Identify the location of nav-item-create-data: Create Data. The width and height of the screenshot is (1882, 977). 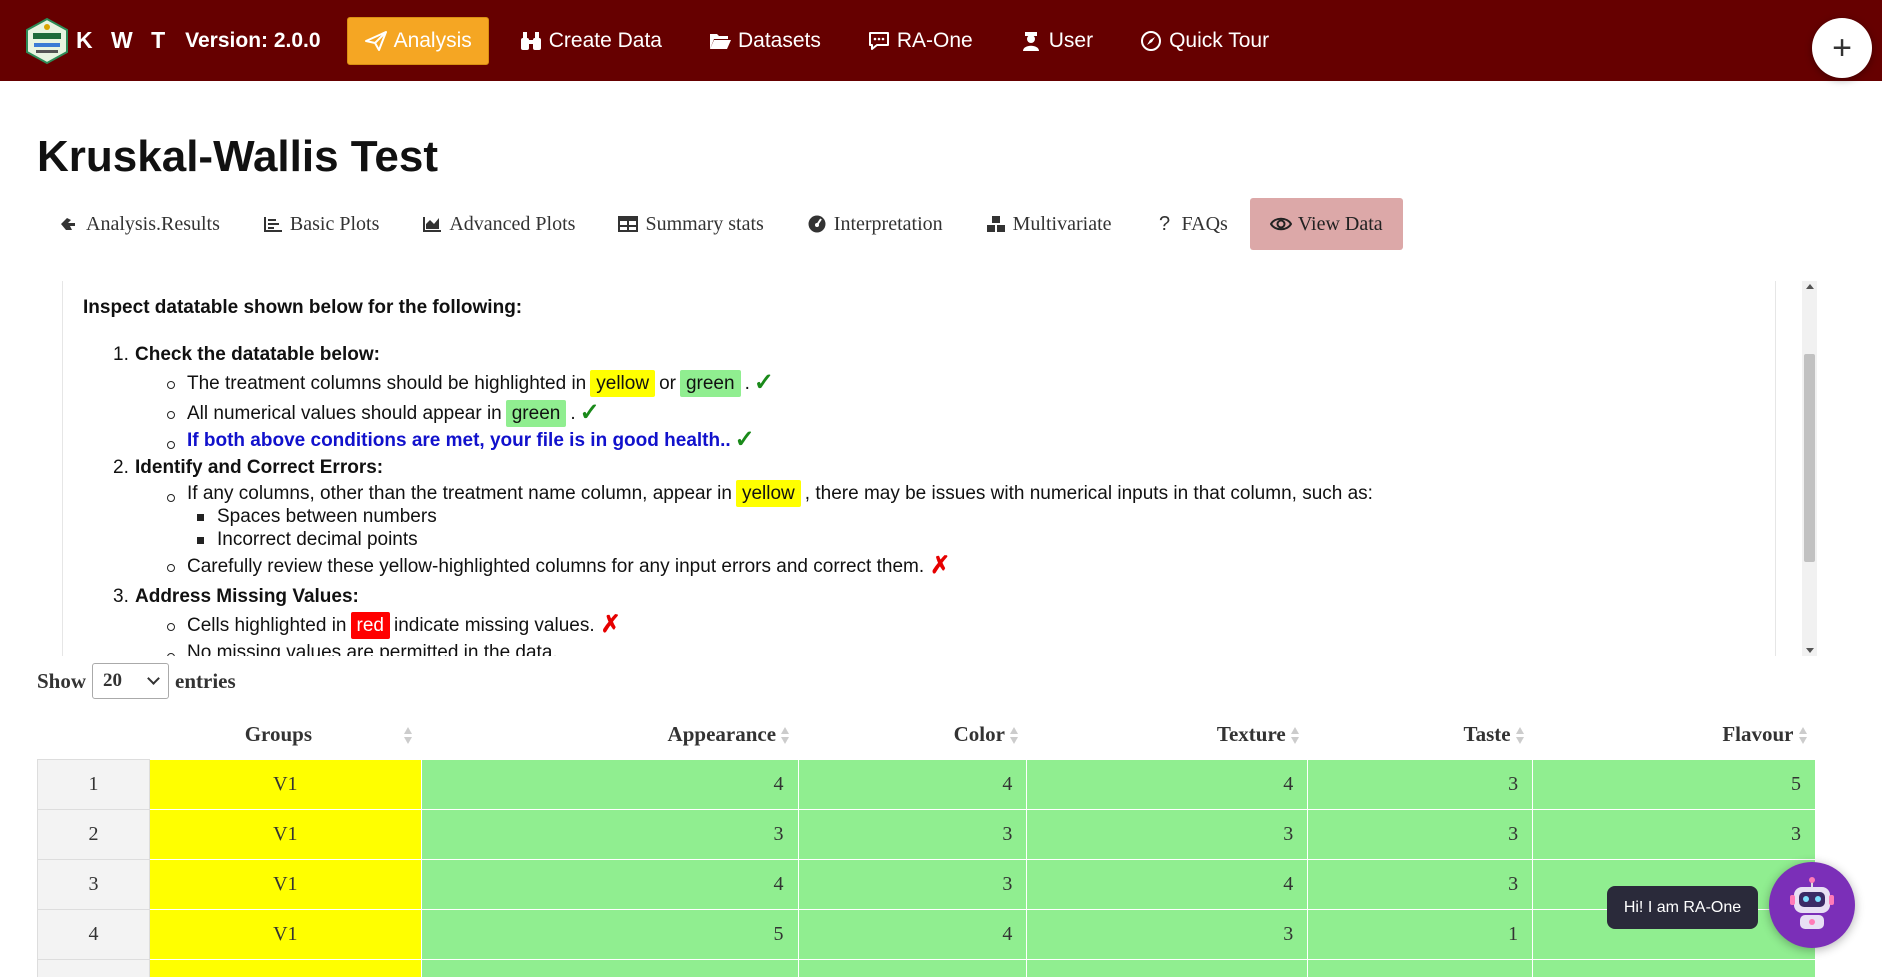
(590, 41).